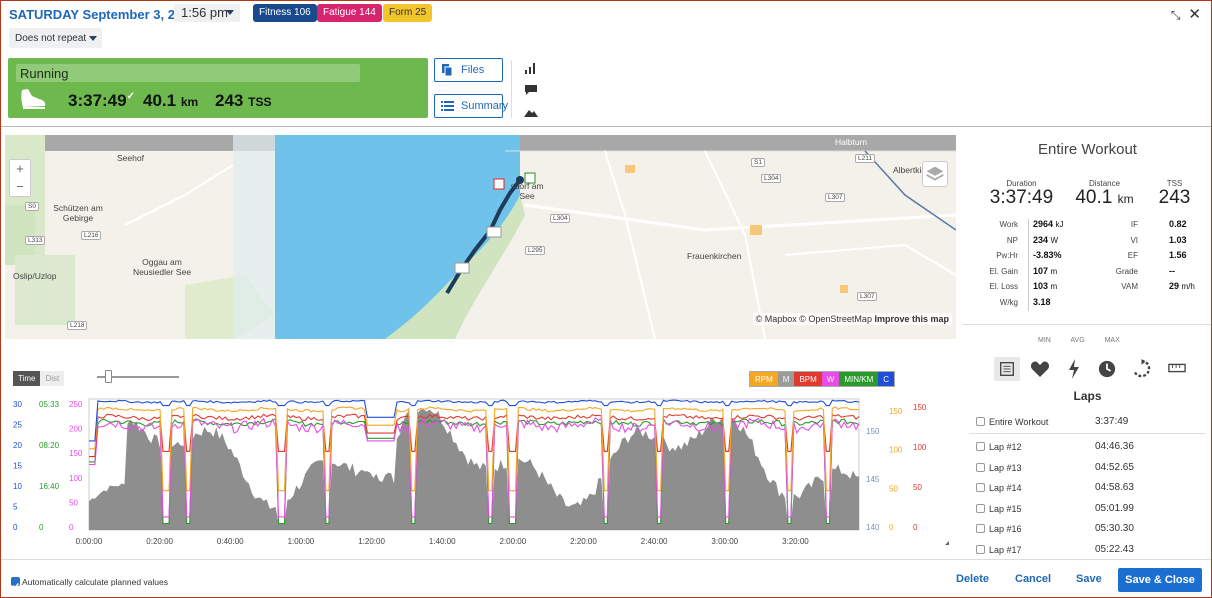 Image resolution: width=1212 pixels, height=598 pixels. Describe the element at coordinates (531, 112) in the screenshot. I see `elevation-icon` at that location.